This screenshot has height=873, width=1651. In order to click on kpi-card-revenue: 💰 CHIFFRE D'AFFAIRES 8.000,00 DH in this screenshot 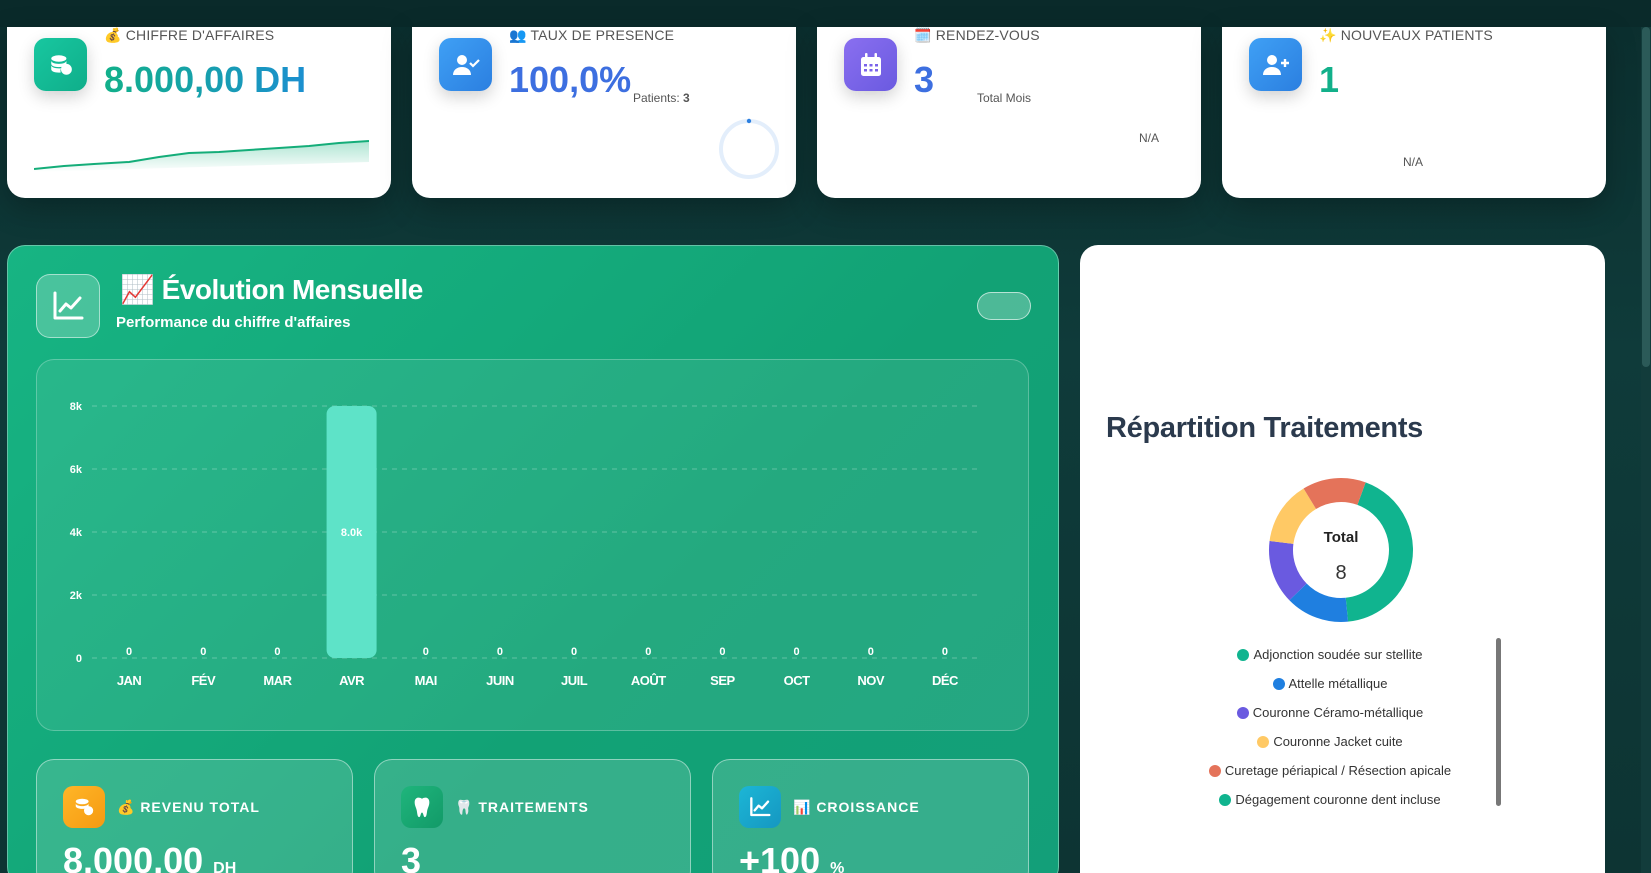, I will do `click(199, 112)`.